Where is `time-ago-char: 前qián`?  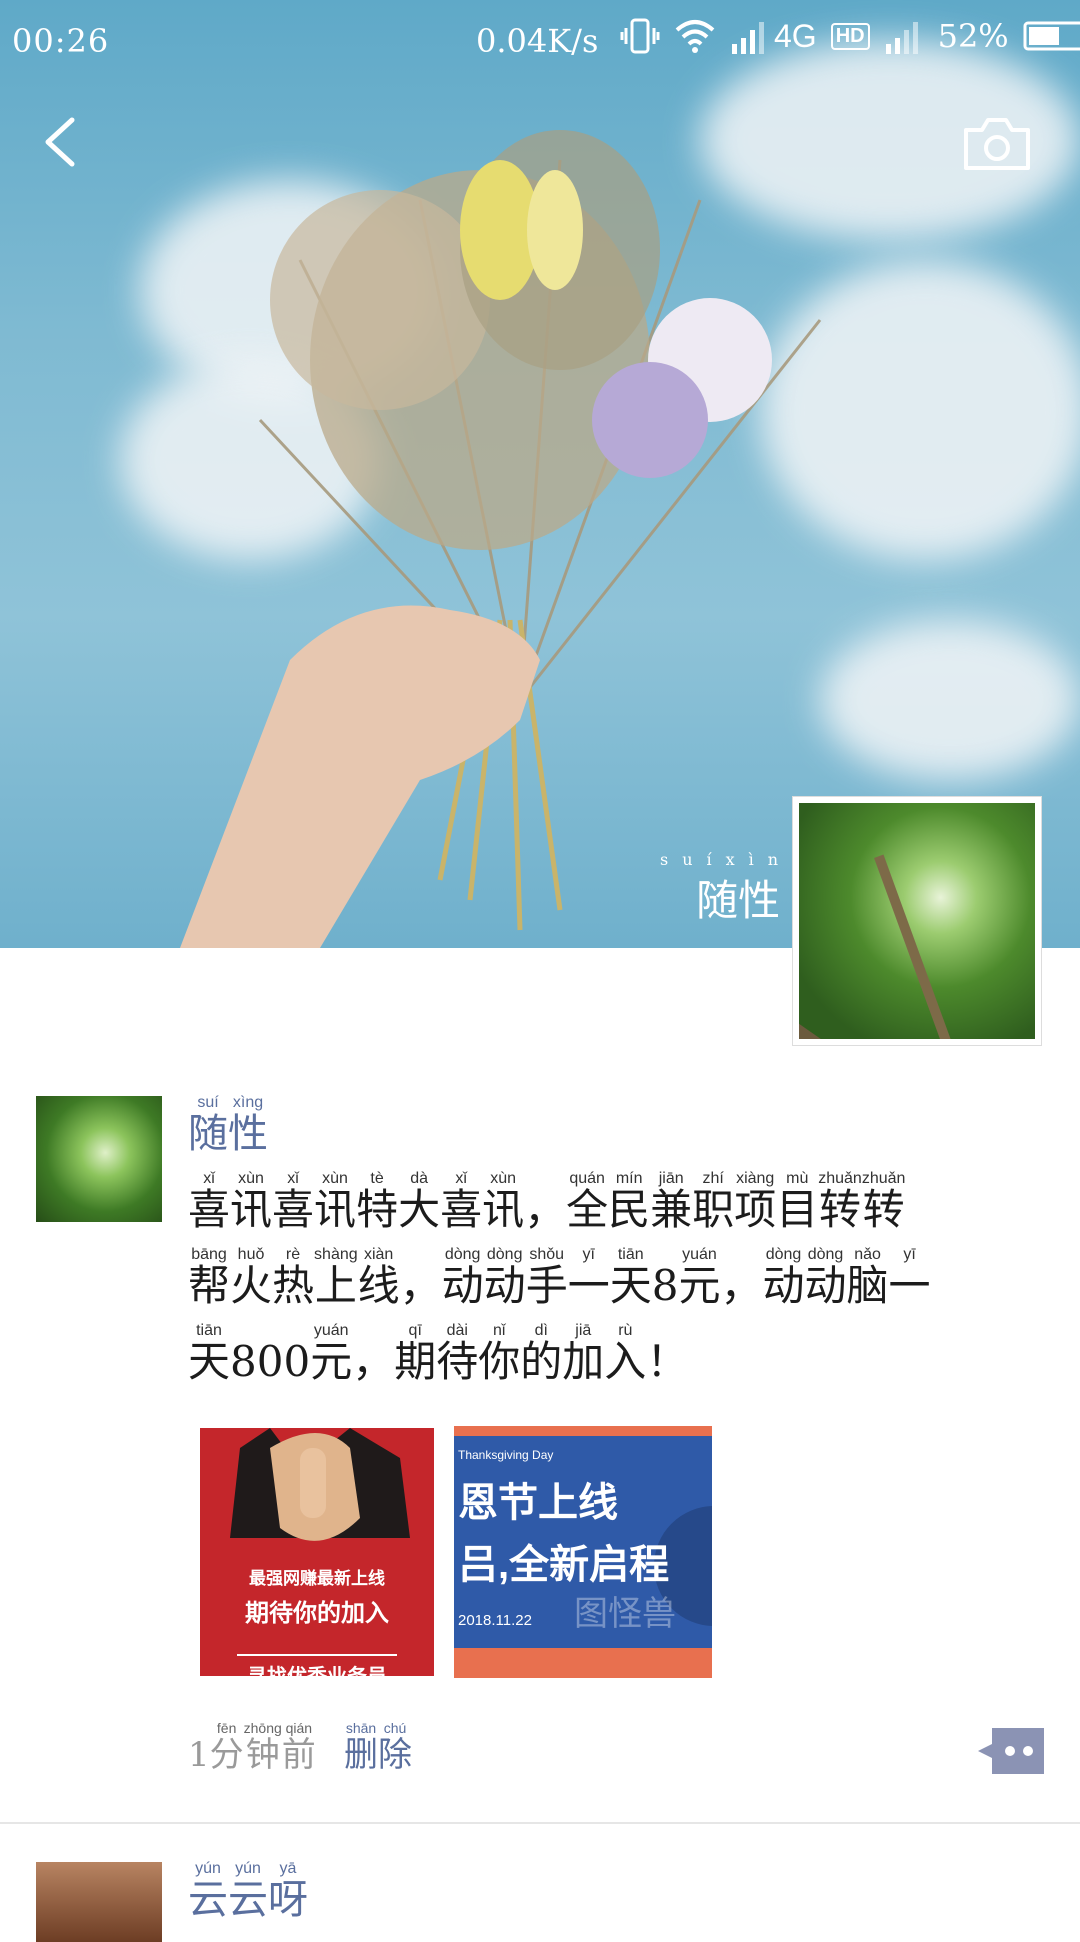 time-ago-char: 前qián is located at coordinates (298, 1747).